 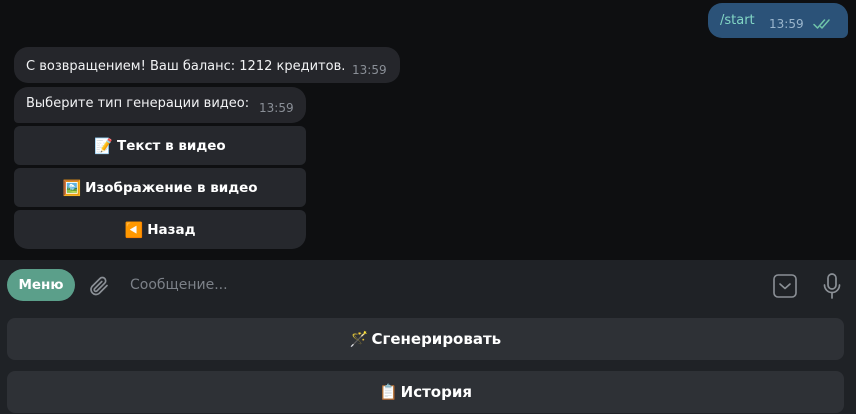 I want to click on back-arrow-icon: ◀️, so click(x=134, y=229).